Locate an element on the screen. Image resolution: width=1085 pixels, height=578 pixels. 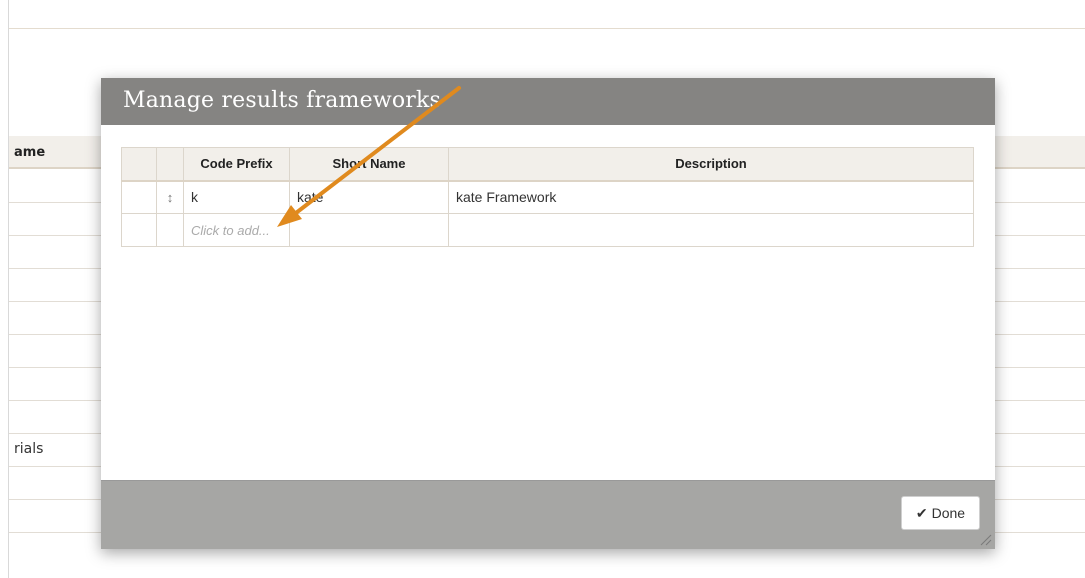
background-header-label: ame is located at coordinates (30, 152).